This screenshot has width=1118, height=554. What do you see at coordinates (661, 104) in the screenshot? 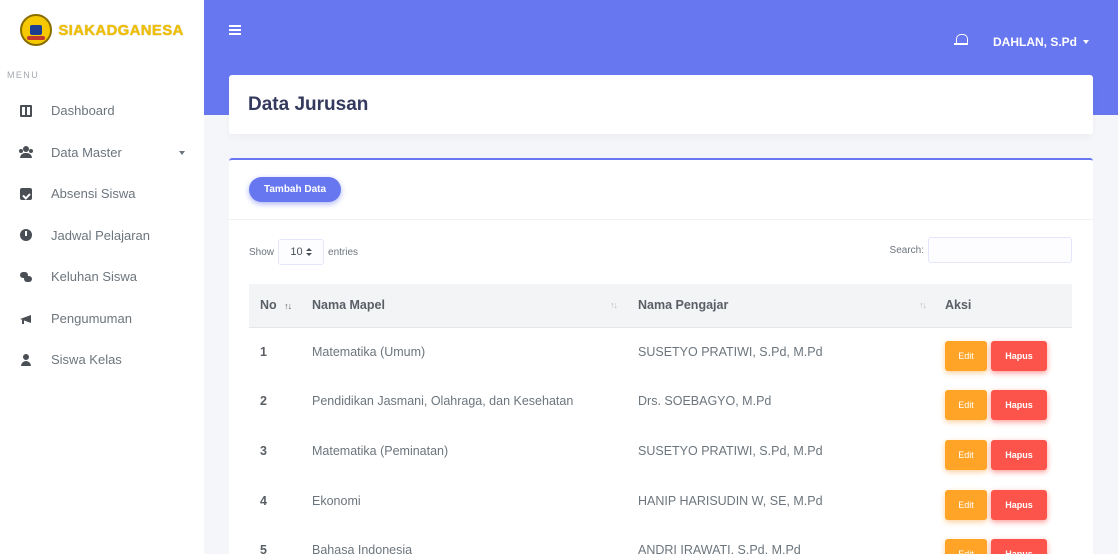
I see `section-header: Data Jurusan` at bounding box center [661, 104].